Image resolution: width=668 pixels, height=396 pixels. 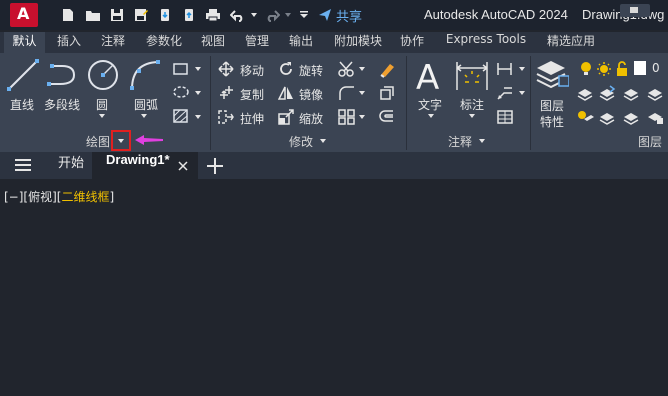 What do you see at coordinates (311, 94) in the screenshot?
I see `mirror-label: 镜像` at bounding box center [311, 94].